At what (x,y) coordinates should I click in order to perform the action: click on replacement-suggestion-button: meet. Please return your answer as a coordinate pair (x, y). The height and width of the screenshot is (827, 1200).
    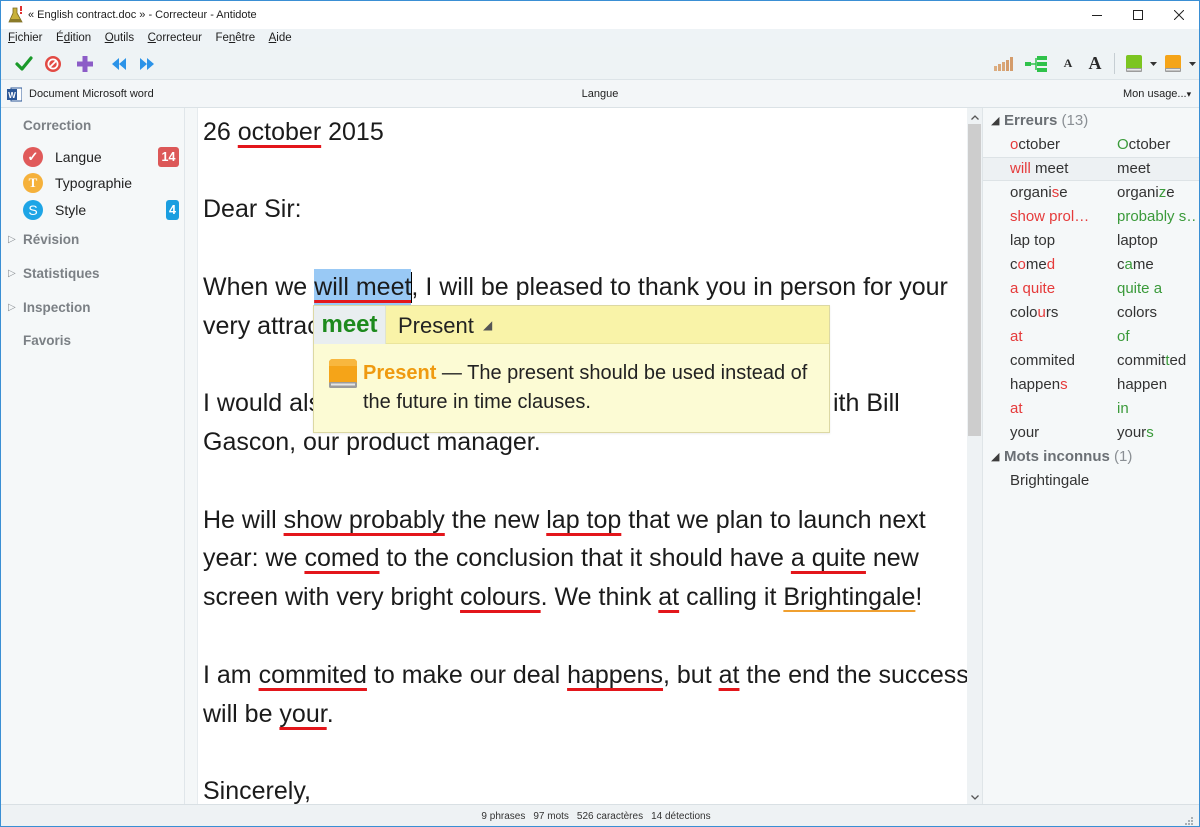
    Looking at the image, I should click on (350, 325).